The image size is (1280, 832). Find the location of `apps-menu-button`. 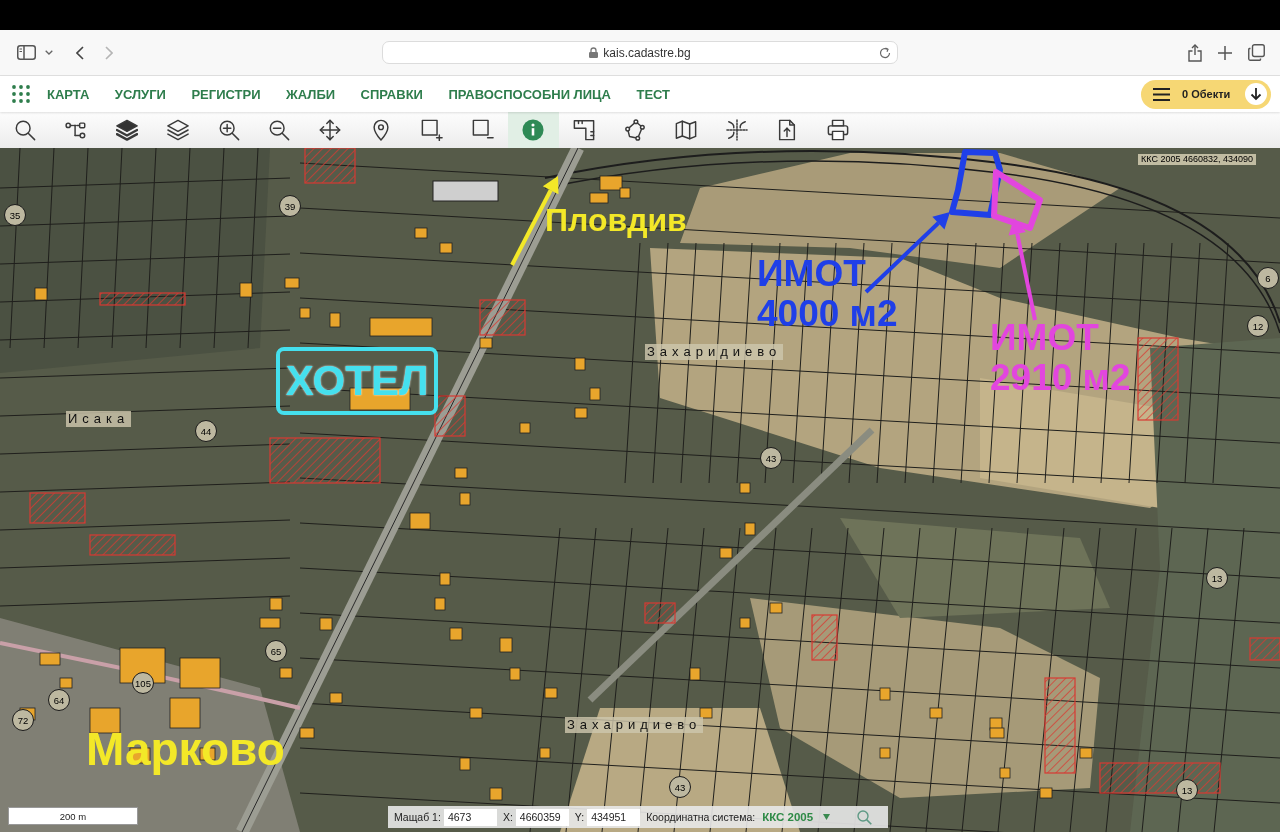

apps-menu-button is located at coordinates (21, 94).